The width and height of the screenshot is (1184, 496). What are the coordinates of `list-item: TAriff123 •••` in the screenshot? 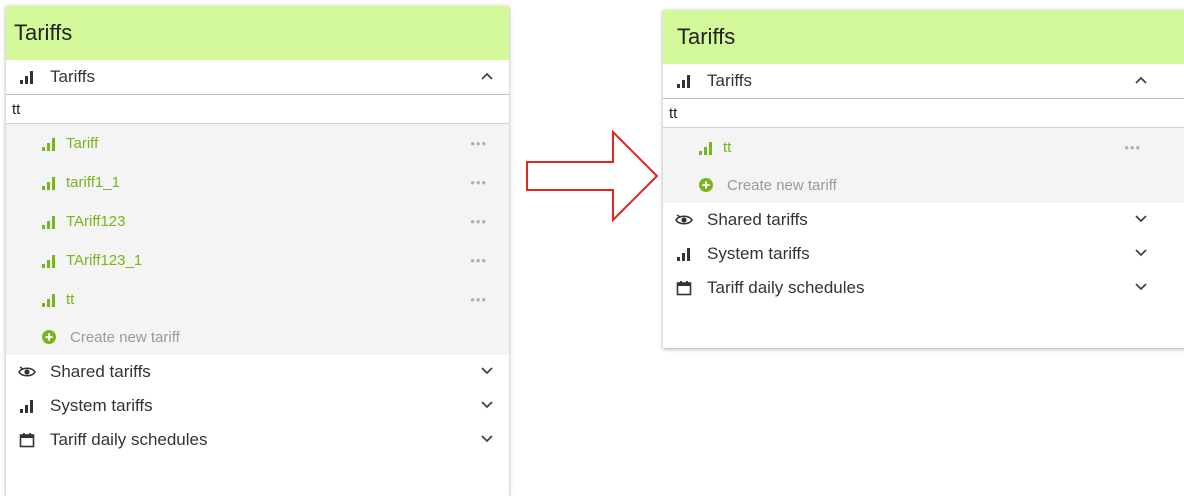 It's located at (257, 221).